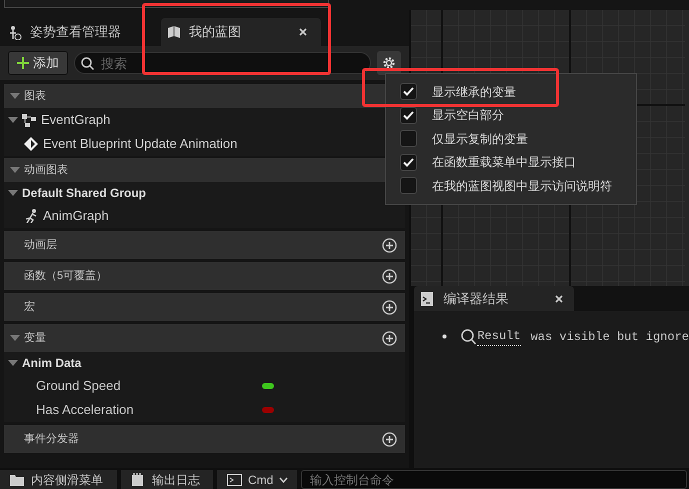 Image resolution: width=689 pixels, height=489 pixels. Describe the element at coordinates (215, 32) in the screenshot. I see `tab-label: 我的蓝图` at that location.